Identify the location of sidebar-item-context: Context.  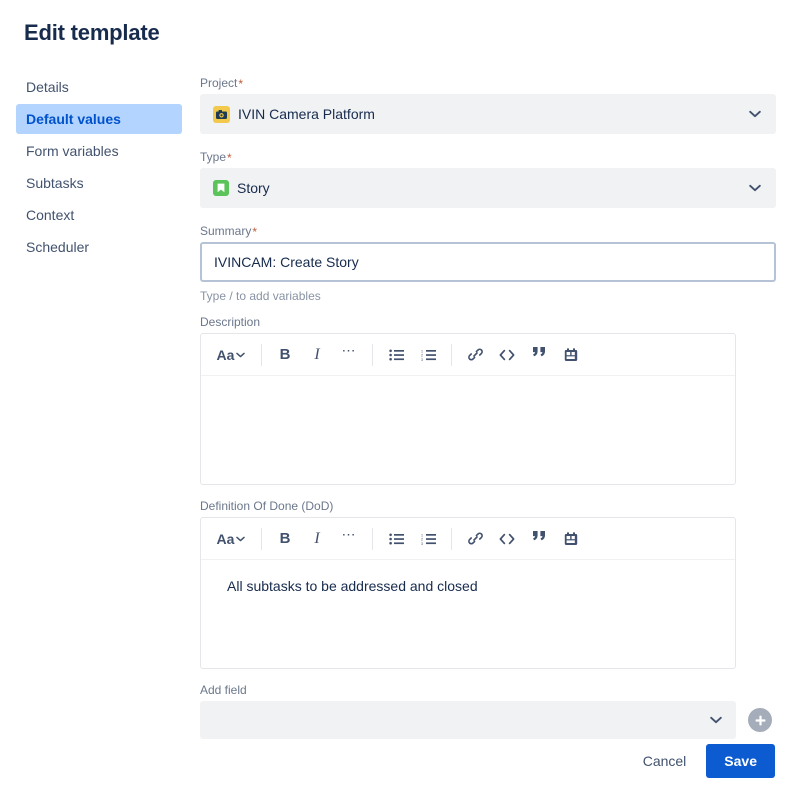
(99, 215).